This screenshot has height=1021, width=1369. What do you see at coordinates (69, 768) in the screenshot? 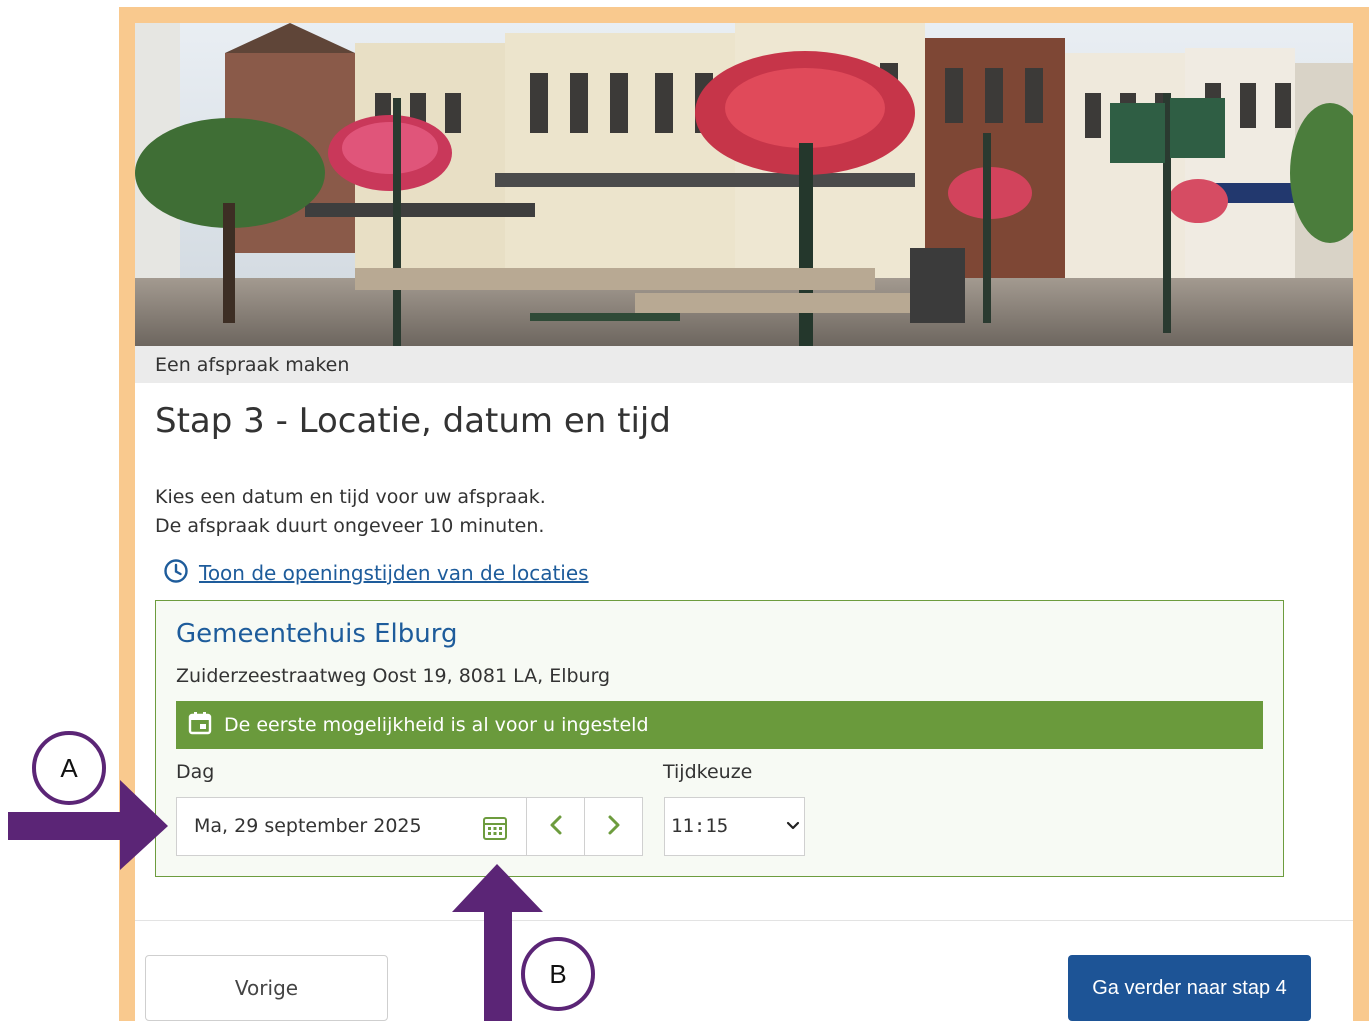
I see `annotation-a: A` at bounding box center [69, 768].